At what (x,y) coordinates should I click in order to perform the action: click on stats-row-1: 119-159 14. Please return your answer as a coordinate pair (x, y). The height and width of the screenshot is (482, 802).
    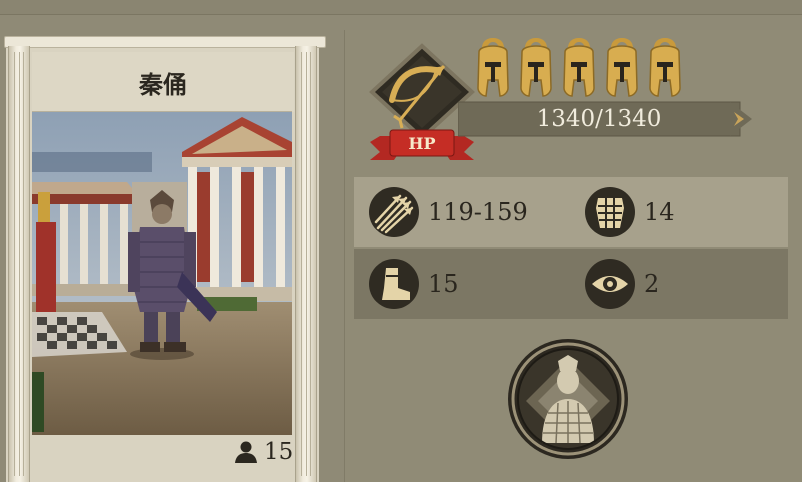
    Looking at the image, I should click on (571, 212).